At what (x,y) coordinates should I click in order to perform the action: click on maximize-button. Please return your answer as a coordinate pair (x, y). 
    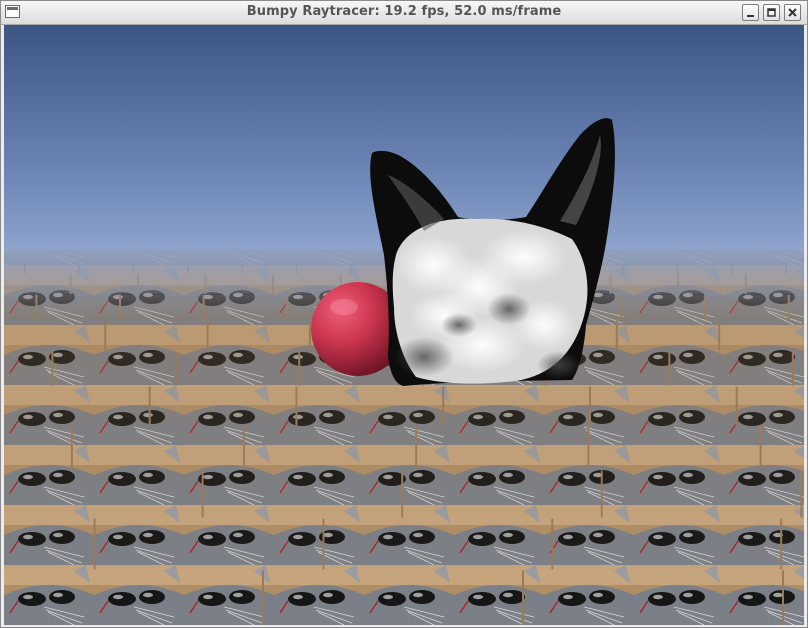
    Looking at the image, I should click on (771, 12).